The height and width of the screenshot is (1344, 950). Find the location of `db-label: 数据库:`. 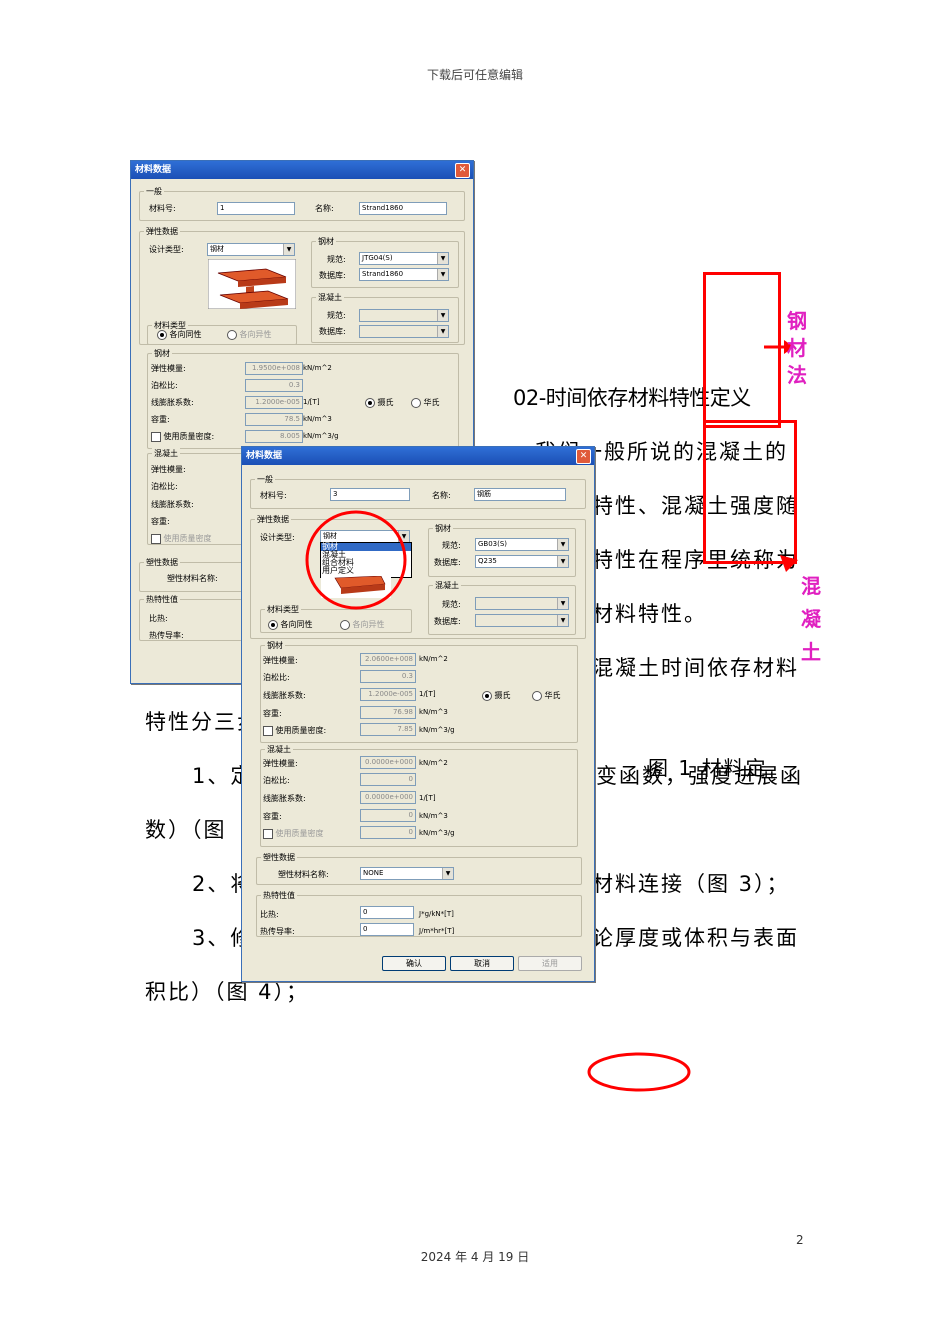

db-label: 数据库: is located at coordinates (447, 562).